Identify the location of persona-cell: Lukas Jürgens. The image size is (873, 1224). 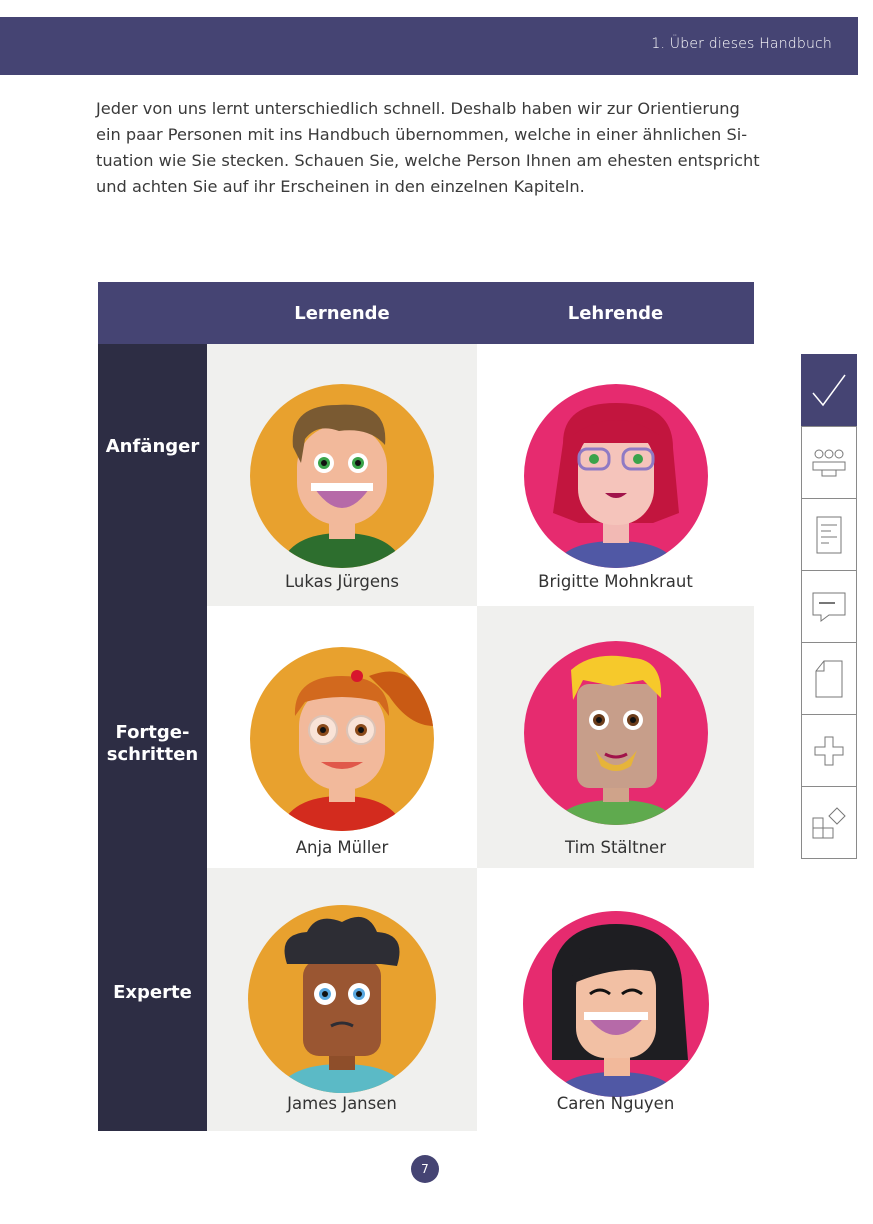
(342, 475).